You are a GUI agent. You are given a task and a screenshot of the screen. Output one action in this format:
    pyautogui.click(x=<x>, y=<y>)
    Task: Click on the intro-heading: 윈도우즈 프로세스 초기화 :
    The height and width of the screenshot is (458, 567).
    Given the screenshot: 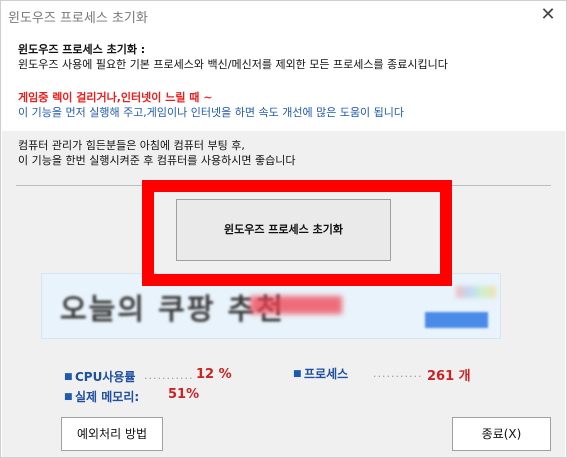 What is the action you would take?
    pyautogui.click(x=82, y=49)
    